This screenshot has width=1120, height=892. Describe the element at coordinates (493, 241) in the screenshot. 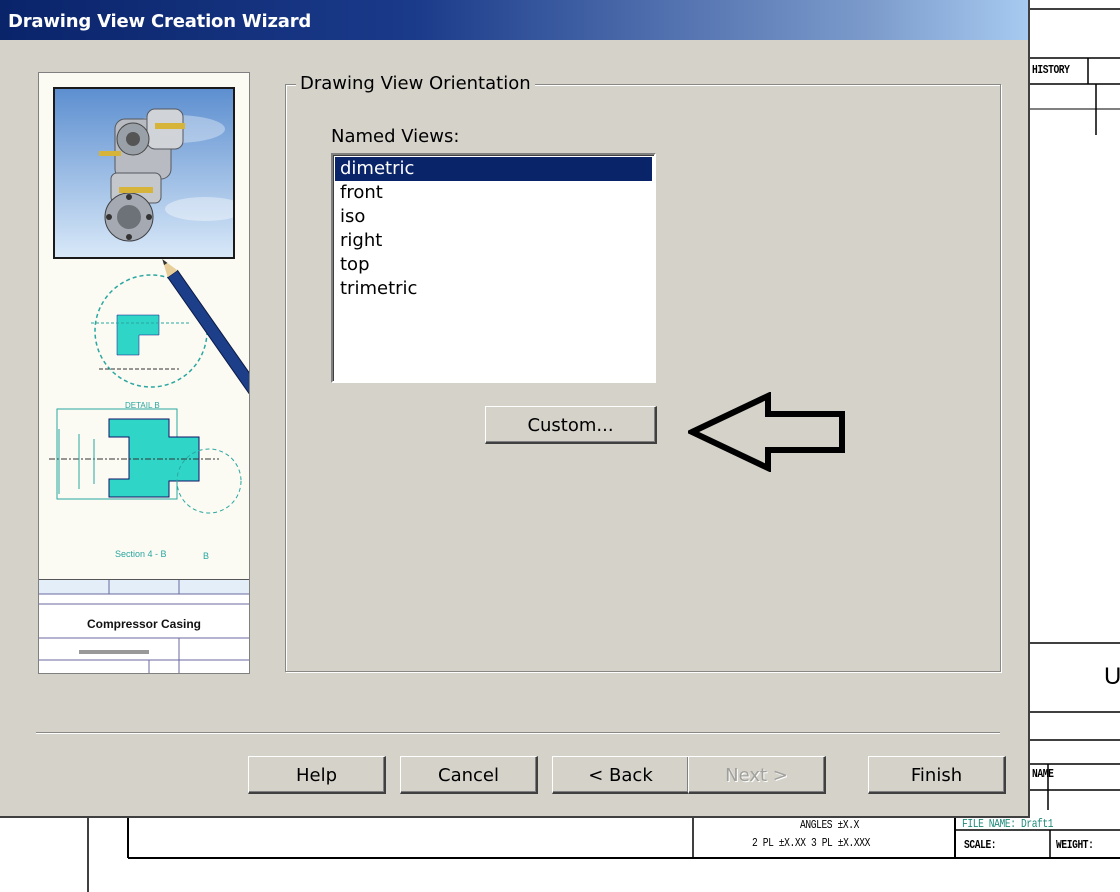

I see `list-item: right` at that location.